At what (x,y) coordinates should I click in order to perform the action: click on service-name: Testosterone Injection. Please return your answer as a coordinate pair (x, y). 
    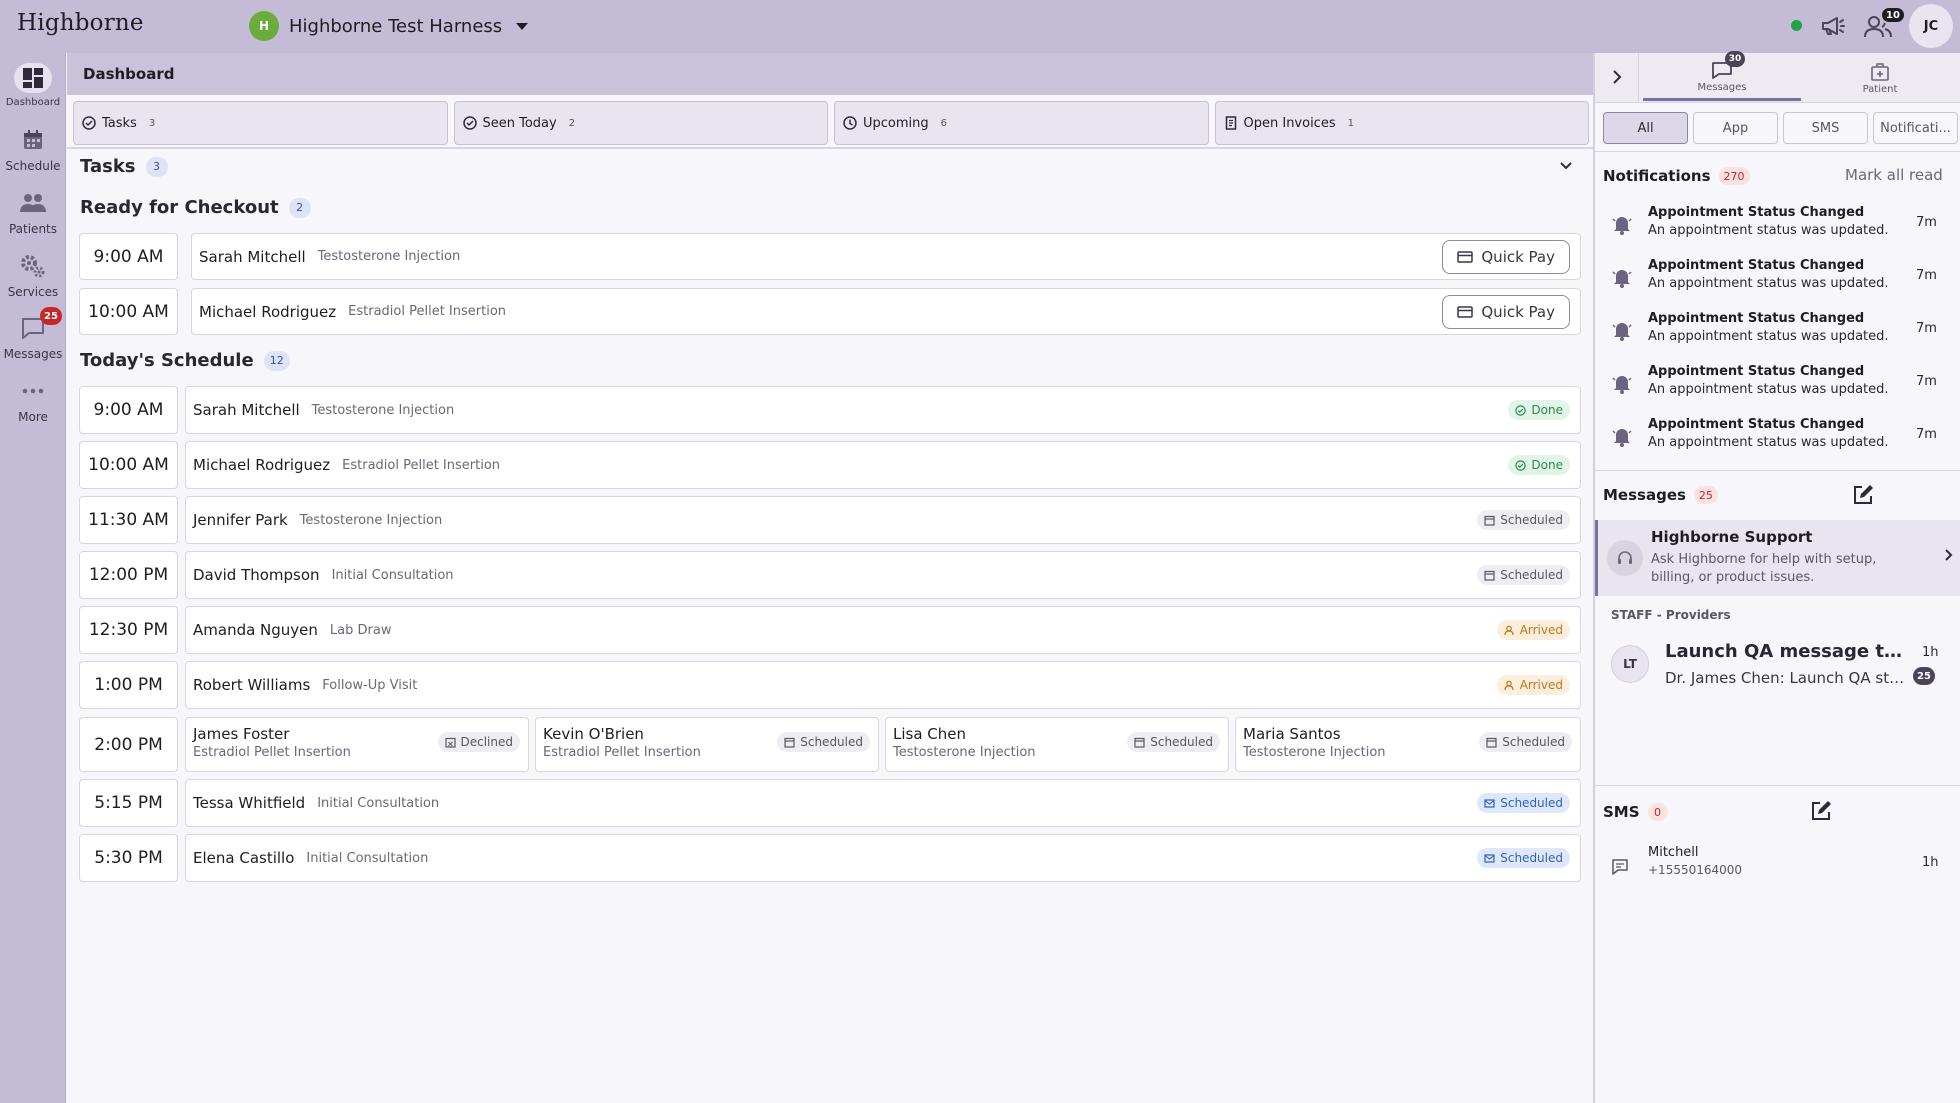
    Looking at the image, I should click on (389, 256).